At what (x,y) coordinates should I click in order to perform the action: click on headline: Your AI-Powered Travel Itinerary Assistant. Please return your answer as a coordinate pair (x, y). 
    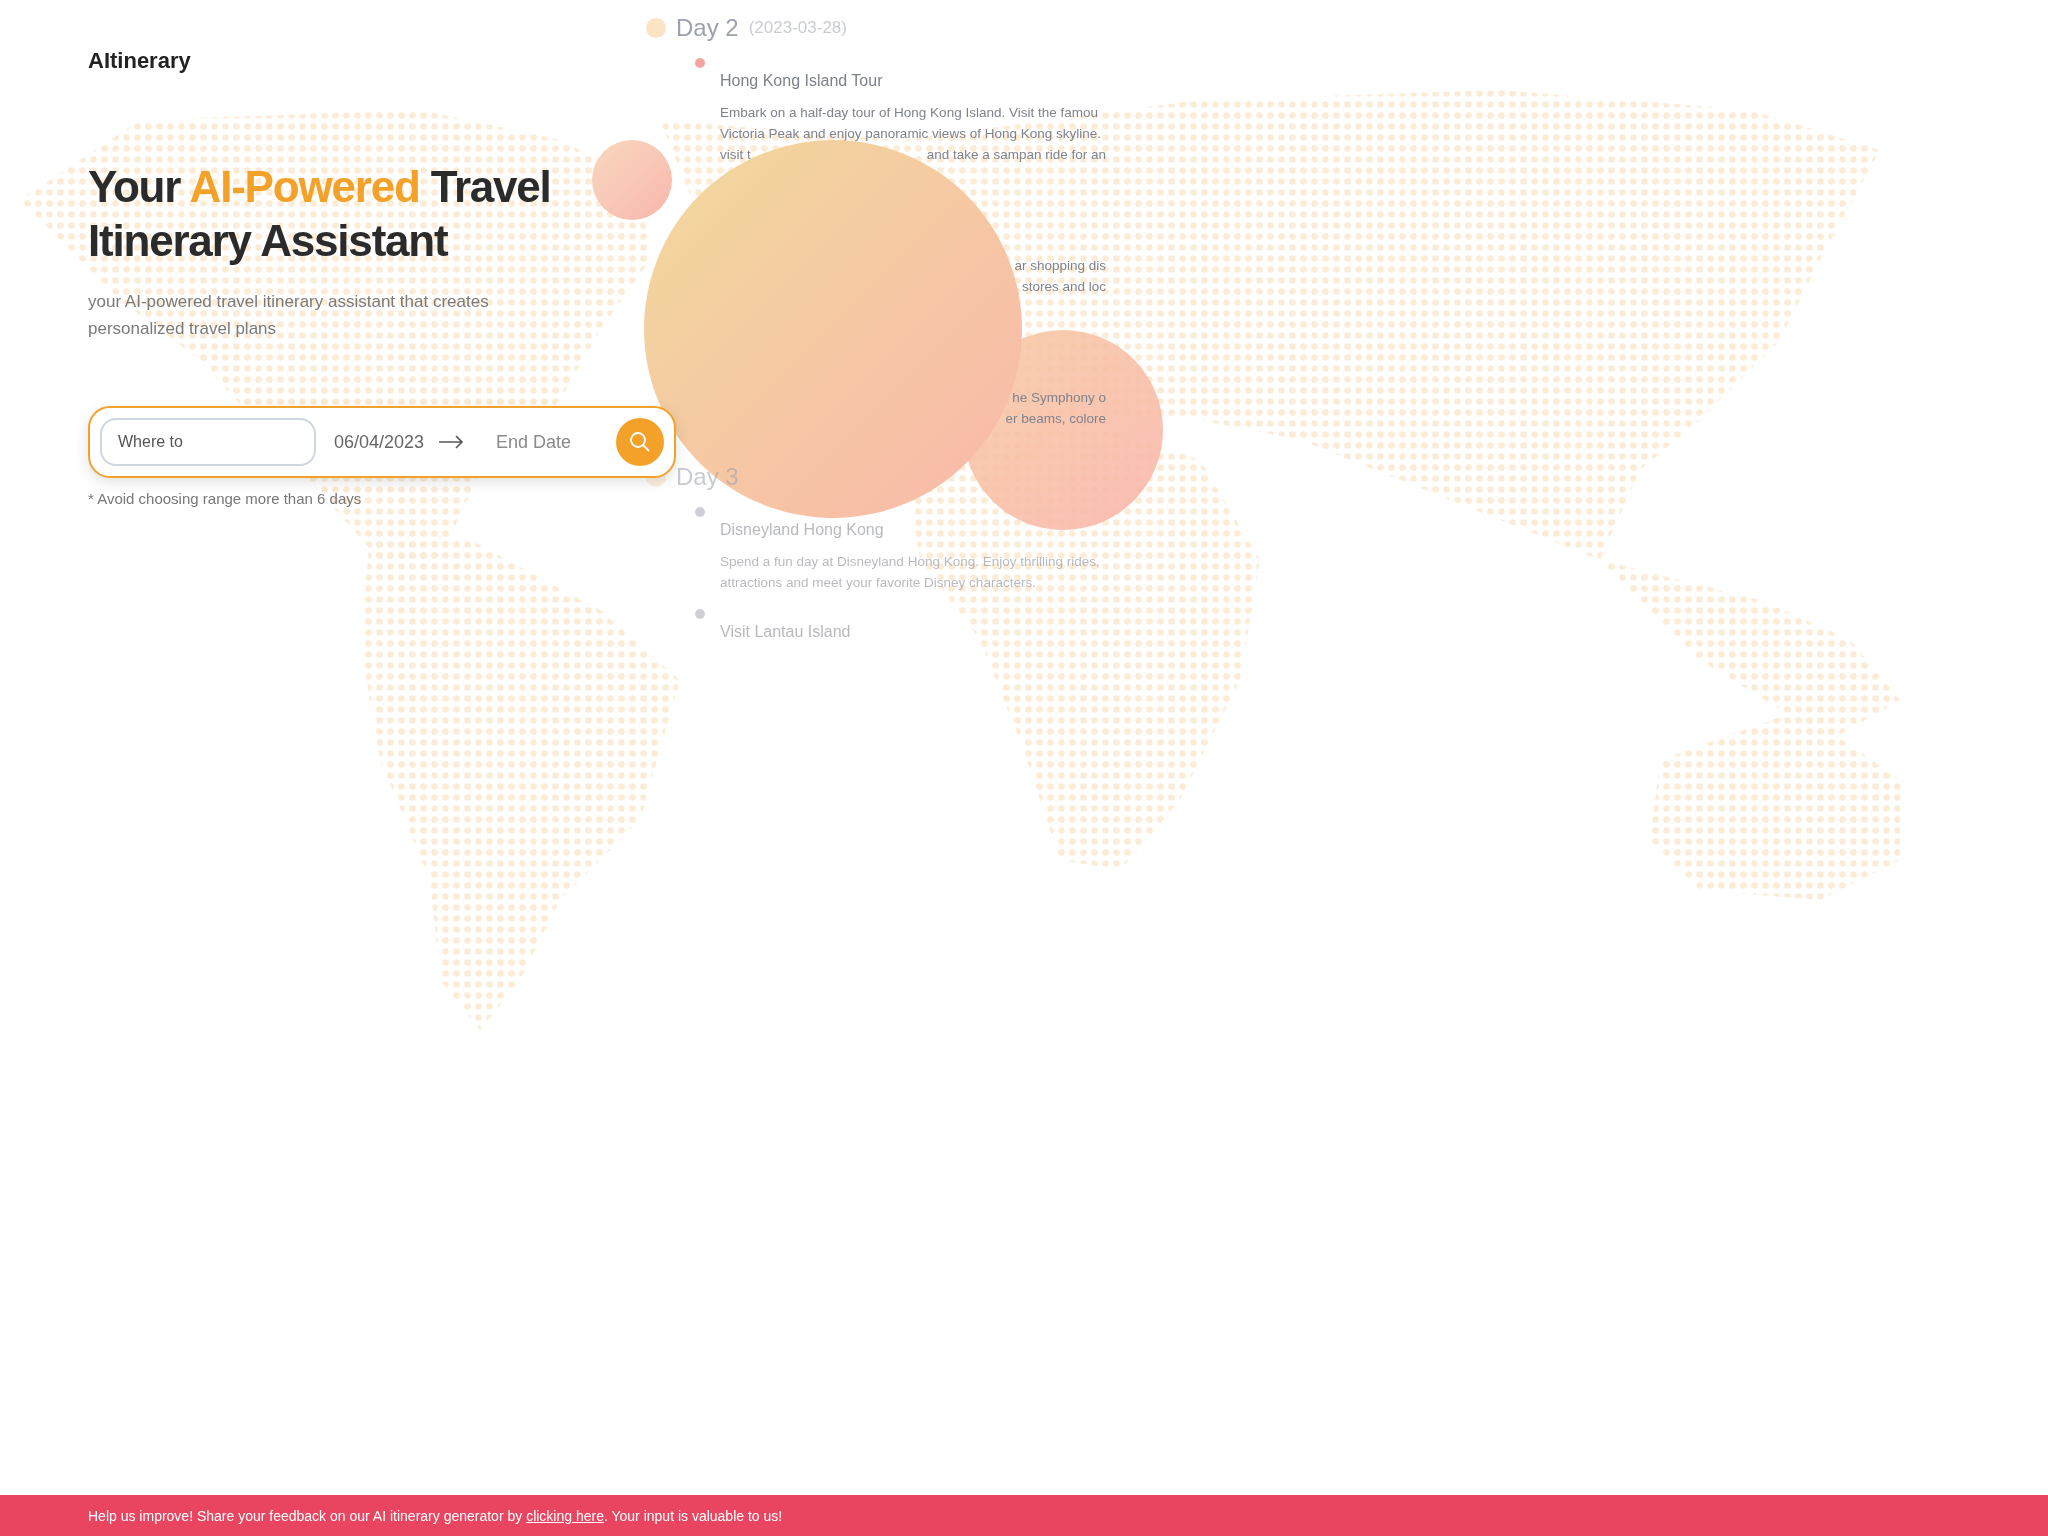
    Looking at the image, I should click on (320, 214).